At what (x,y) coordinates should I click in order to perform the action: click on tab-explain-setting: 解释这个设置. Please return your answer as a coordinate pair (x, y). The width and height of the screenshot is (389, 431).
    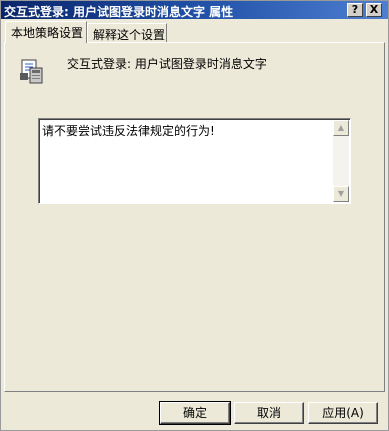
    Looking at the image, I should click on (127, 32).